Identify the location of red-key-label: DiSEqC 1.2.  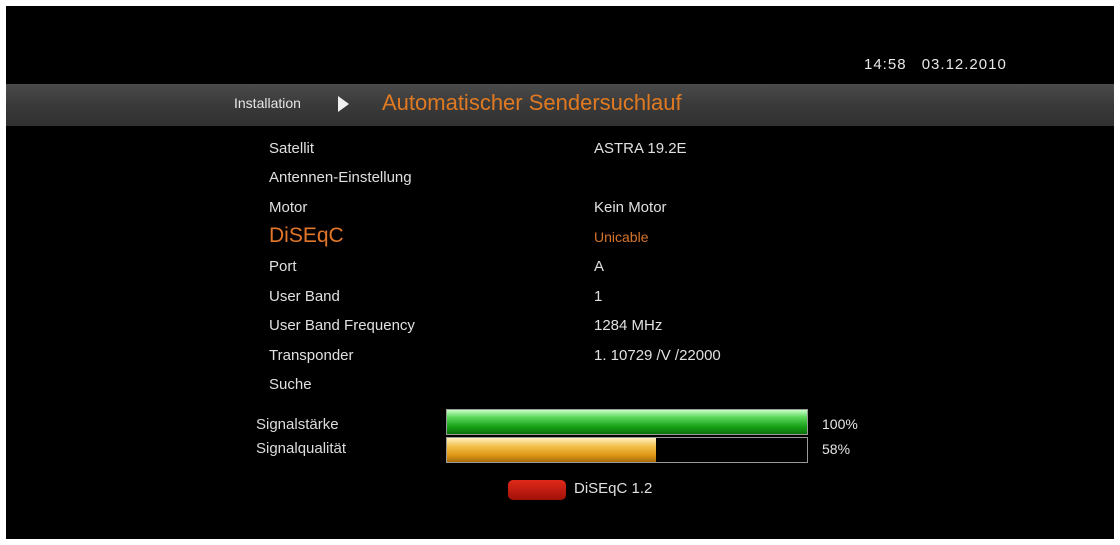
(613, 488).